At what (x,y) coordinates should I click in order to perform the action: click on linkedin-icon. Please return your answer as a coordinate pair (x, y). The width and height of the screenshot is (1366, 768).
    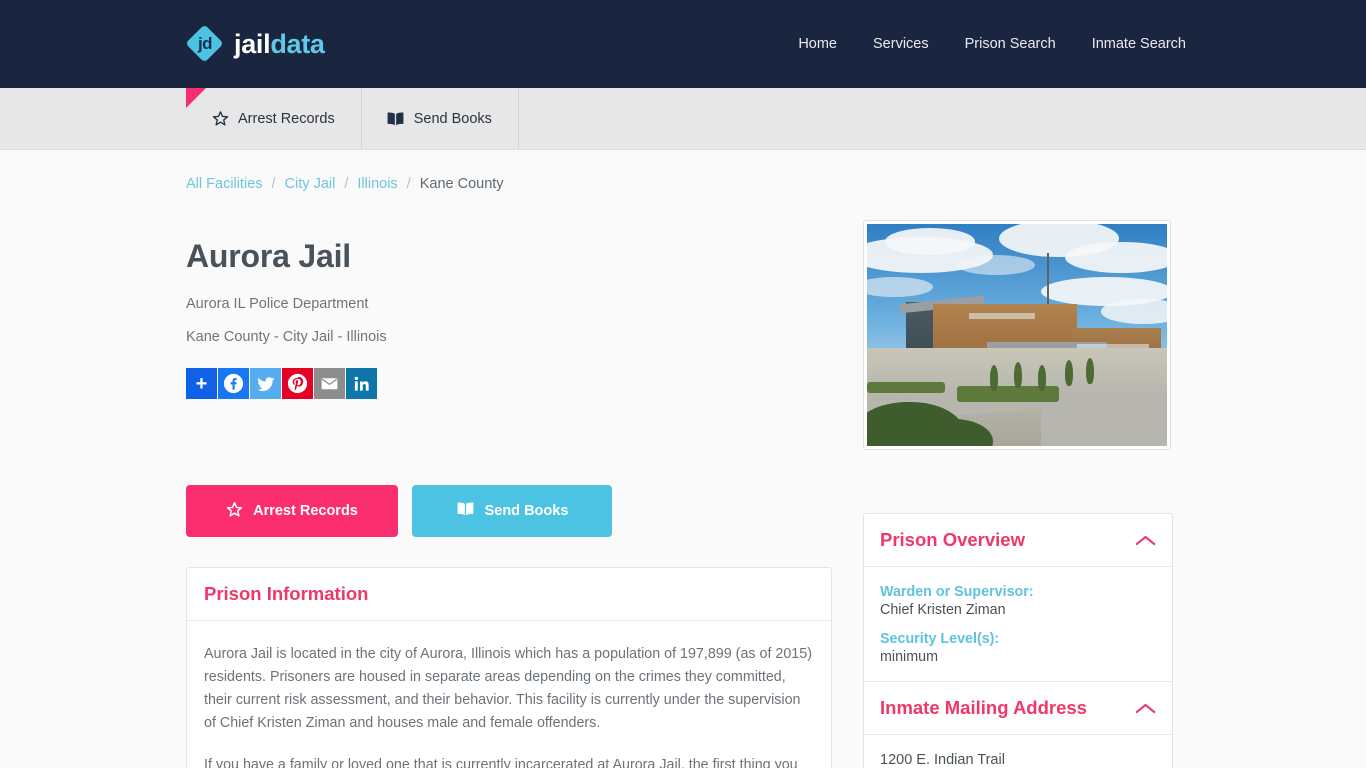
    Looking at the image, I should click on (362, 384).